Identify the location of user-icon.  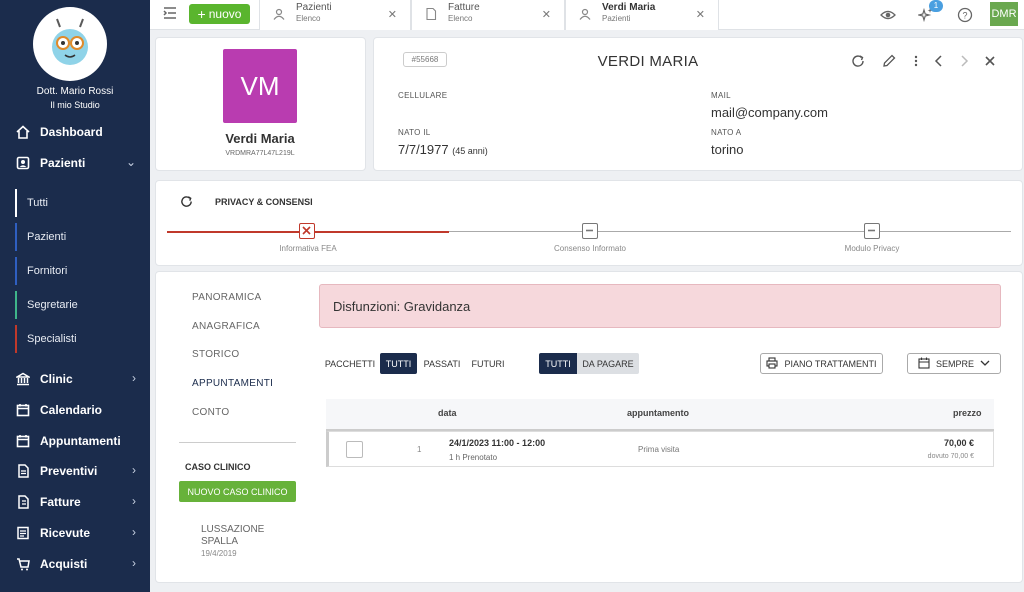
(279, 14).